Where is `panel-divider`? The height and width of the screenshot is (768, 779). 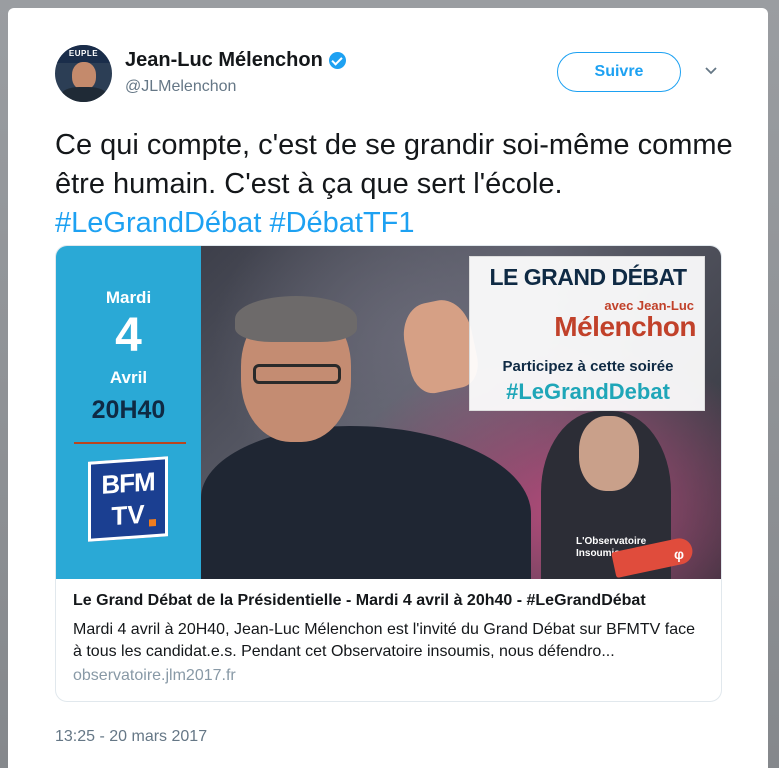
panel-divider is located at coordinates (130, 443).